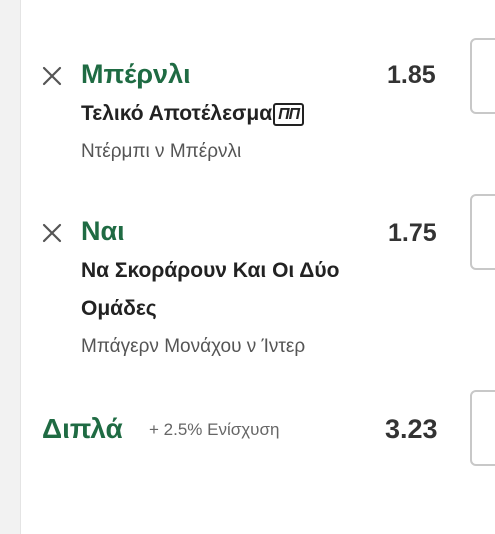  I want to click on selection-2-name: Ναι, so click(103, 231).